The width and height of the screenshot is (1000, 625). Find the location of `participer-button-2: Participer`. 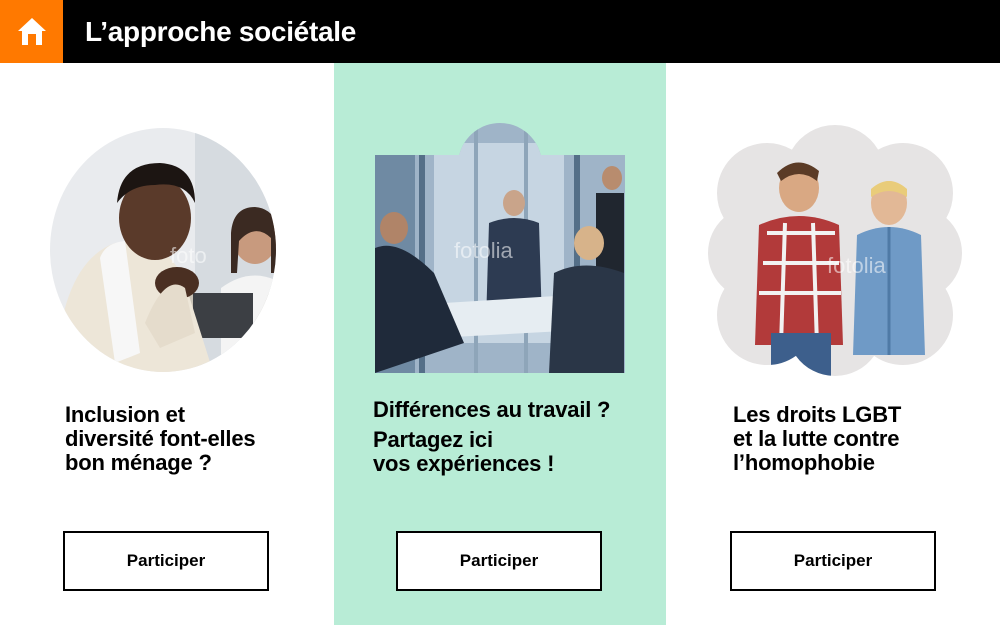

participer-button-2: Participer is located at coordinates (499, 561).